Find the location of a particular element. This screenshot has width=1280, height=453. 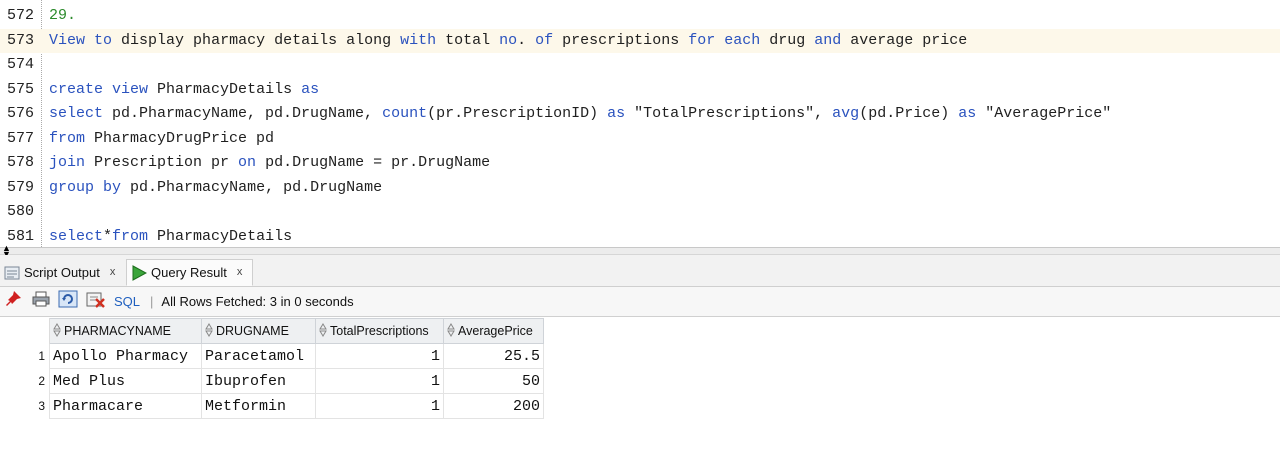

text-token: pd.DrugName = pr.DrugName is located at coordinates (373, 162).